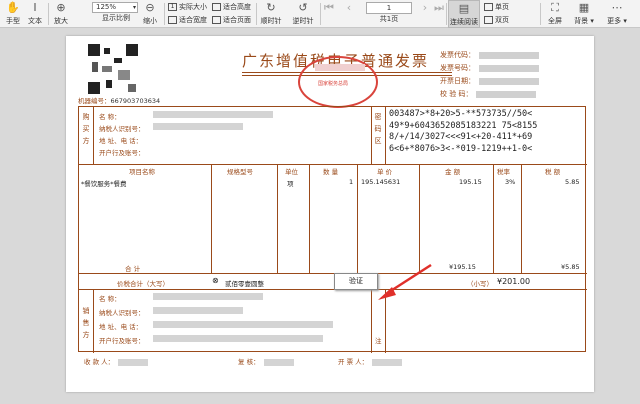 The height and width of the screenshot is (404, 640). Describe the element at coordinates (193, 20) in the screenshot. I see `fit-width-label: 适合宽度` at that location.